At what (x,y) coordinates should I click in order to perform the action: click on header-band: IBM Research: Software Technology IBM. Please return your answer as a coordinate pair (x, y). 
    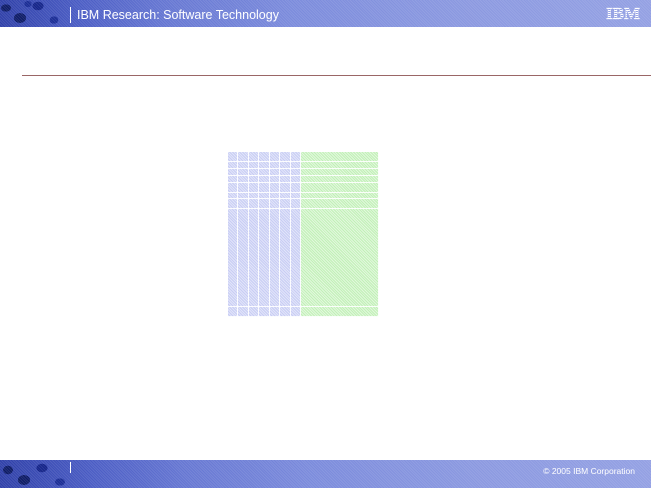
    Looking at the image, I should click on (325, 13).